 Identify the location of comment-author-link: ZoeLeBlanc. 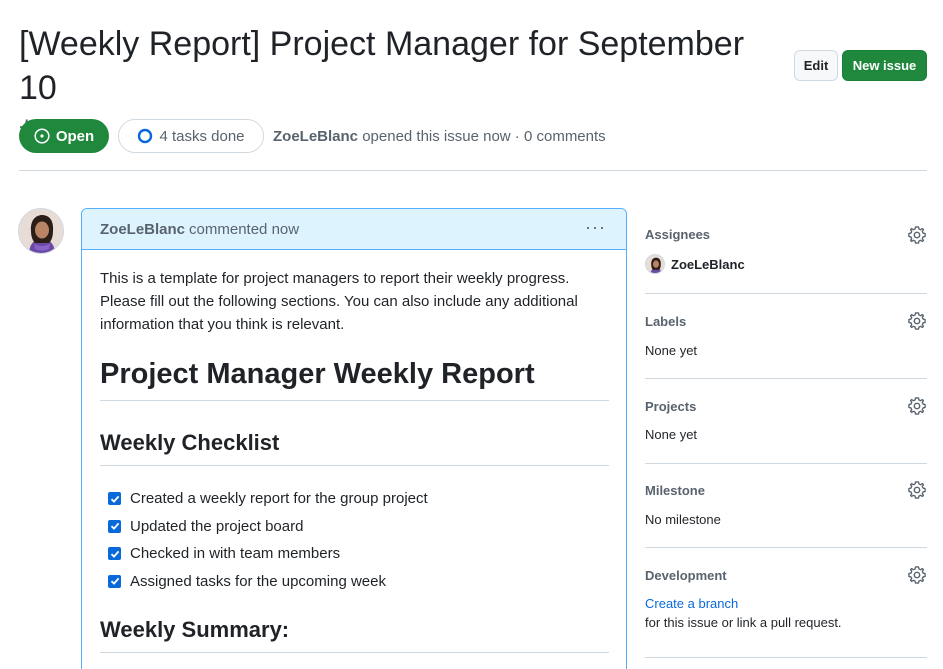
(142, 229).